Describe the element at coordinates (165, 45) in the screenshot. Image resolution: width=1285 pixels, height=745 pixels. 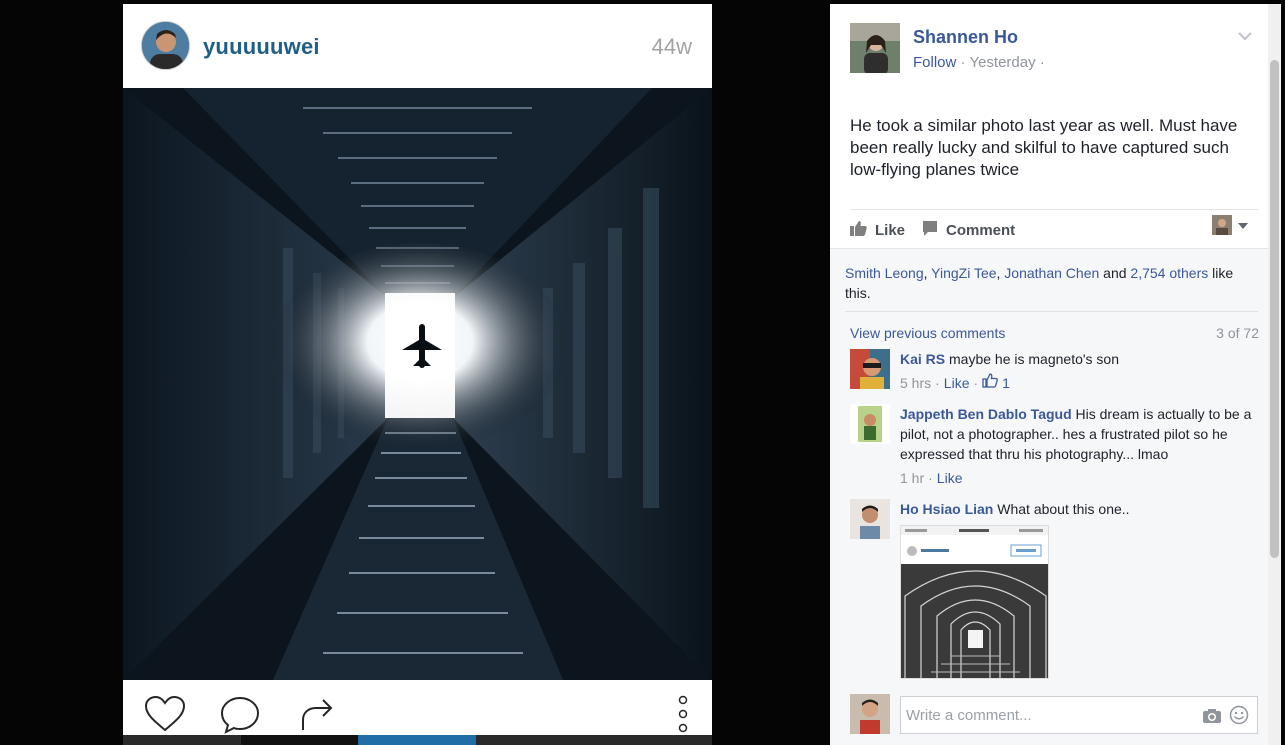
I see `instagram-avatar` at that location.